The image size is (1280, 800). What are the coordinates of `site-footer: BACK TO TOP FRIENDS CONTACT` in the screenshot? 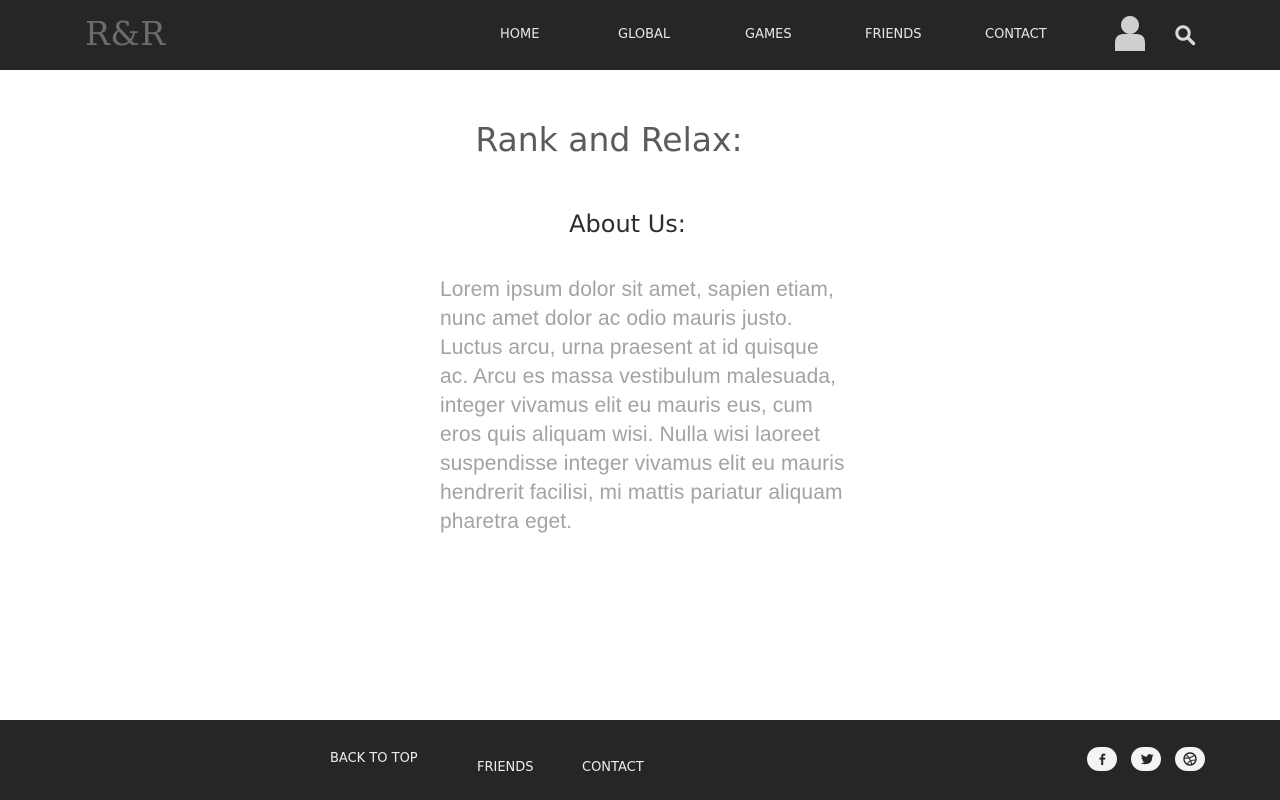 It's located at (640, 760).